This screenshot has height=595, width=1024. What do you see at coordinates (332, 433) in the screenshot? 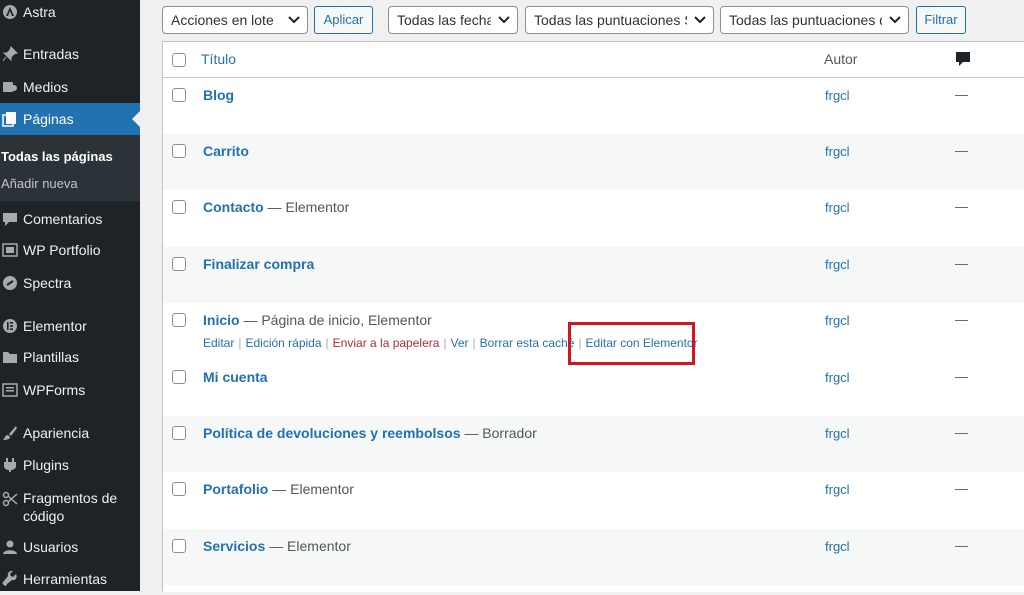
I see `page-title-link: Política de devoluciones y reembolsos` at bounding box center [332, 433].